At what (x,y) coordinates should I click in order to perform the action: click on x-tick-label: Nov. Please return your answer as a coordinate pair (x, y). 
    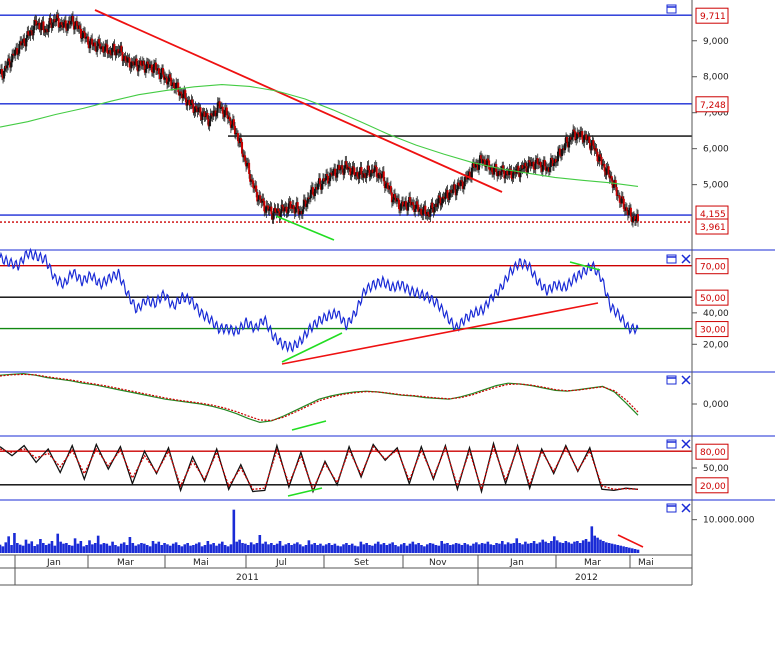
    Looking at the image, I should click on (438, 563).